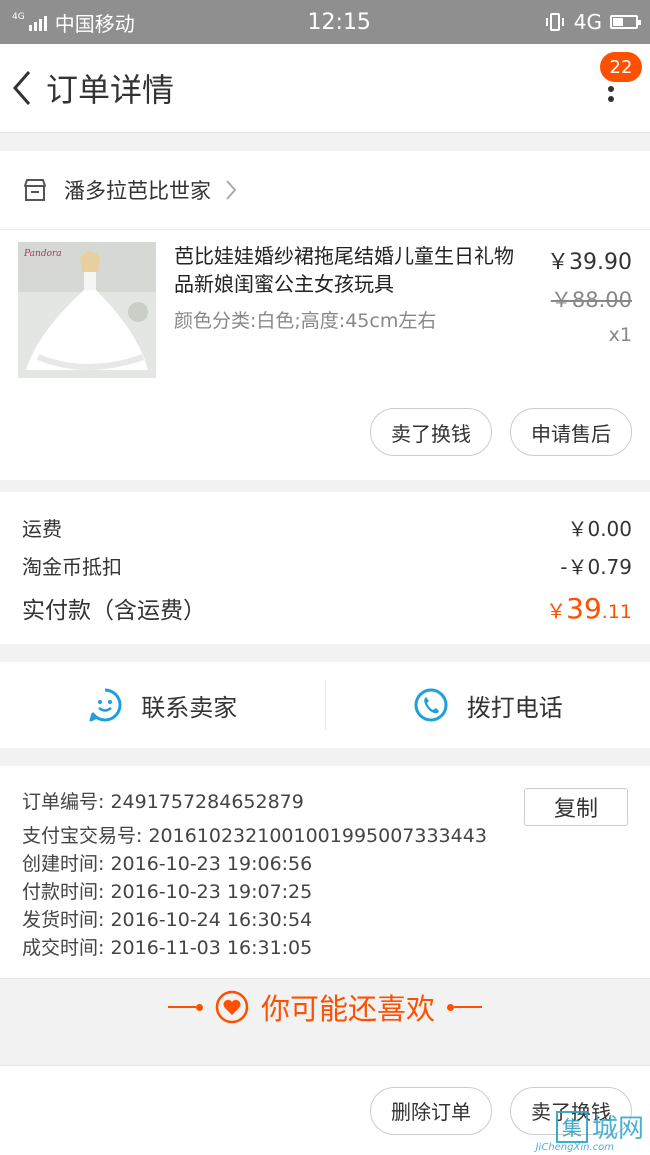 The image size is (650, 1155). I want to click on contact-seller-label: 联系卖家, so click(189, 707).